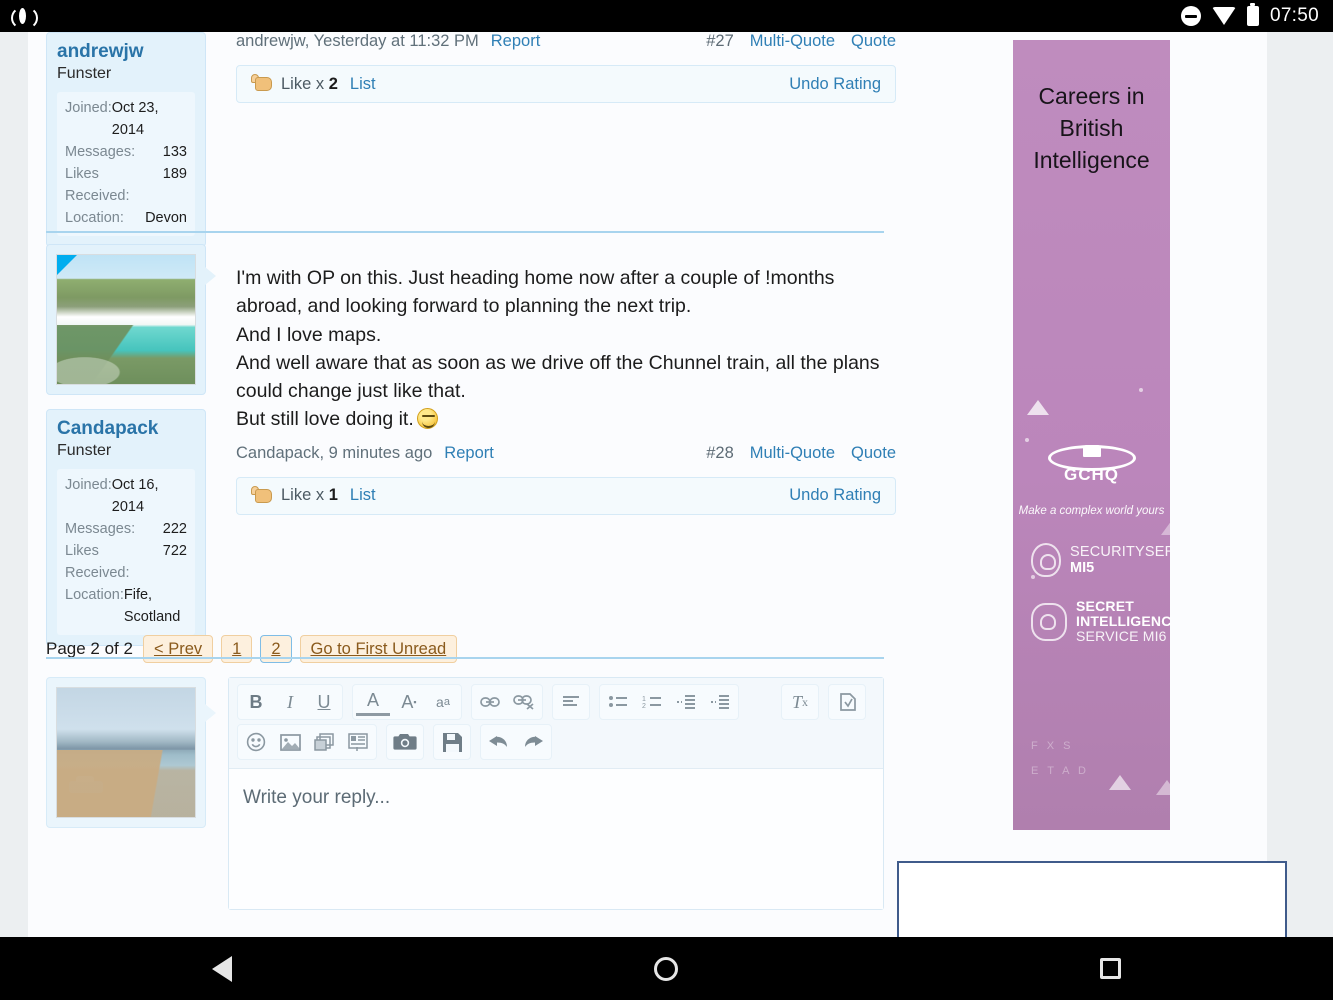  What do you see at coordinates (19, 17) in the screenshot?
I see `status-bar-left` at bounding box center [19, 17].